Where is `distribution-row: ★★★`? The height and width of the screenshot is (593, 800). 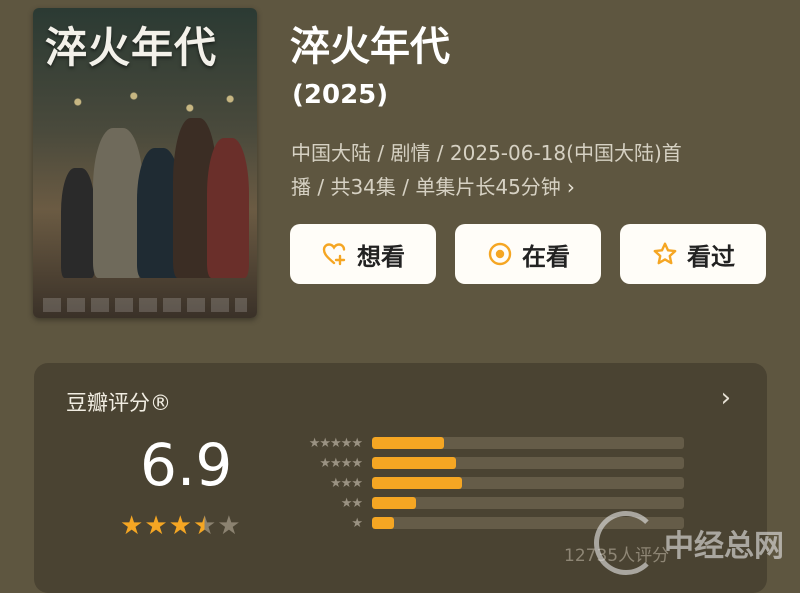
distribution-row: ★★★ is located at coordinates (483, 483).